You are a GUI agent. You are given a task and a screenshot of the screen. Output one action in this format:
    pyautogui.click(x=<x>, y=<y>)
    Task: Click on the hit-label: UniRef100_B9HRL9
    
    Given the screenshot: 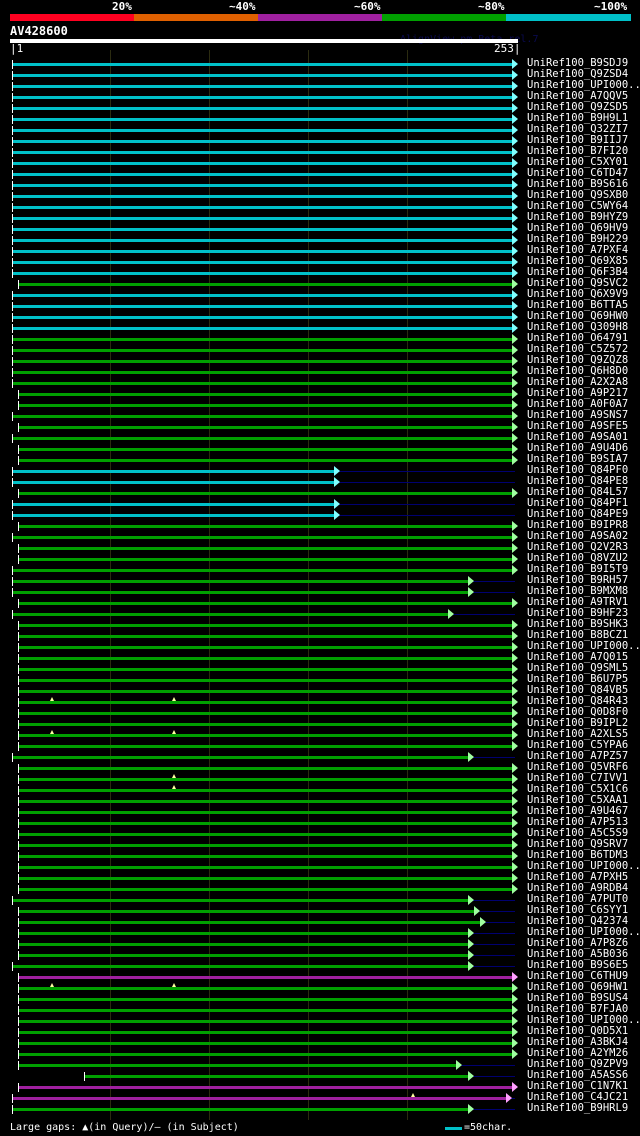 What is the action you would take?
    pyautogui.click(x=577, y=1108)
    